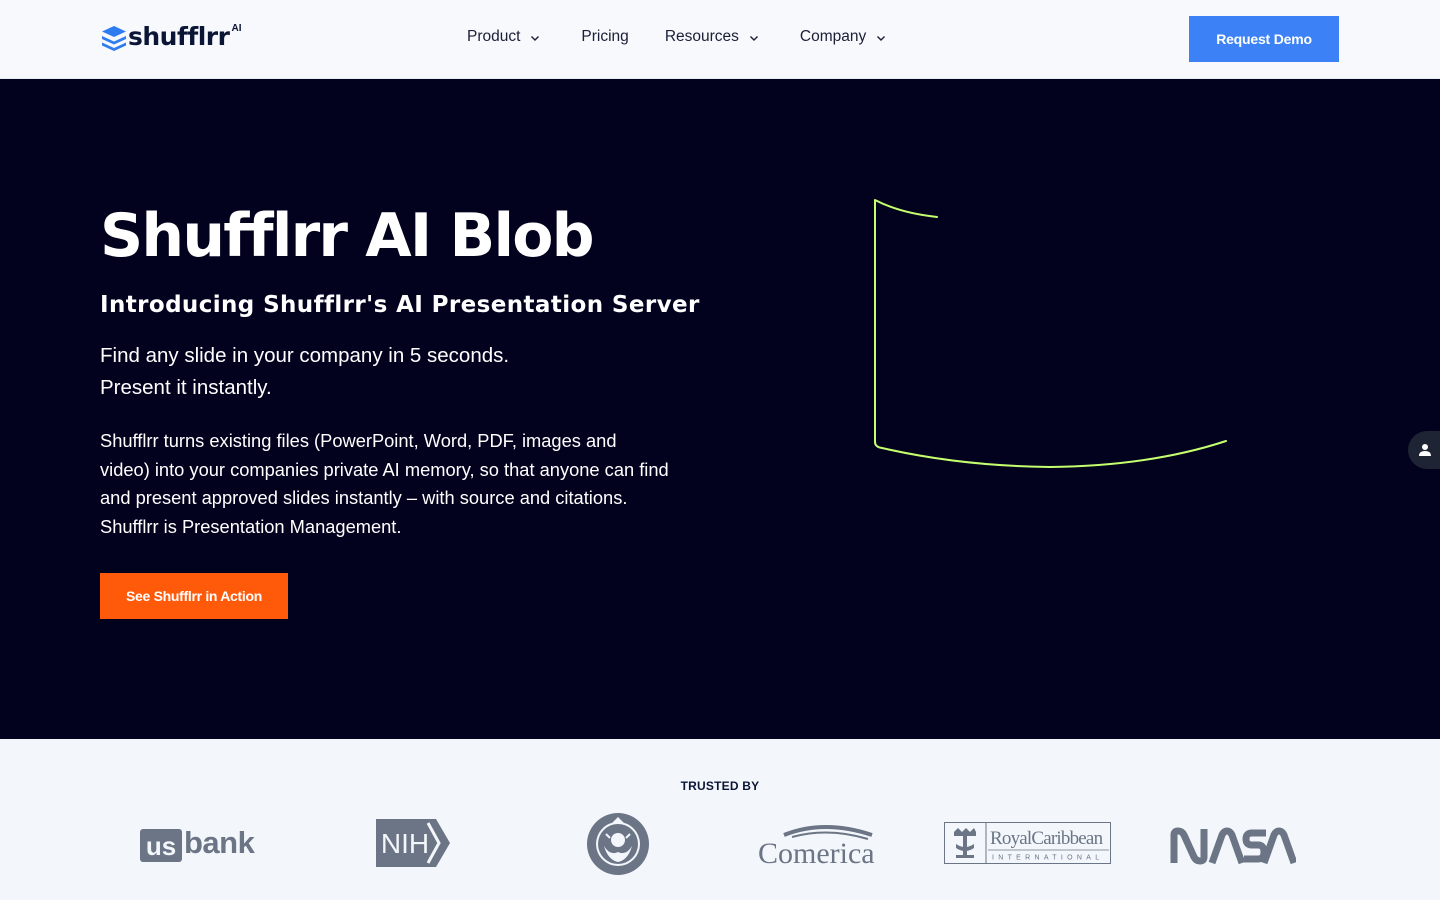 This screenshot has width=1440, height=900. I want to click on comerica-logo-text: Comerica, so click(816, 852).